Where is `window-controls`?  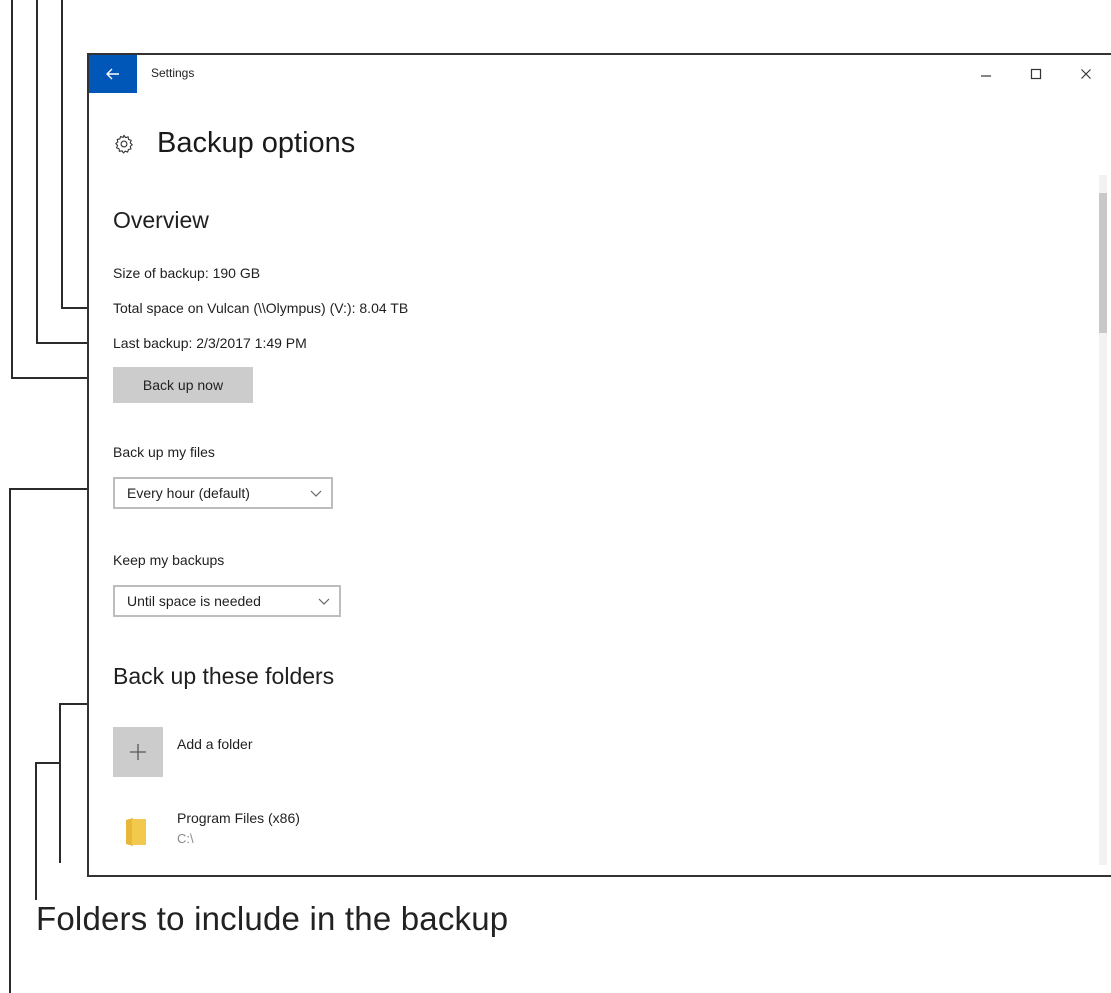 window-controls is located at coordinates (1036, 74).